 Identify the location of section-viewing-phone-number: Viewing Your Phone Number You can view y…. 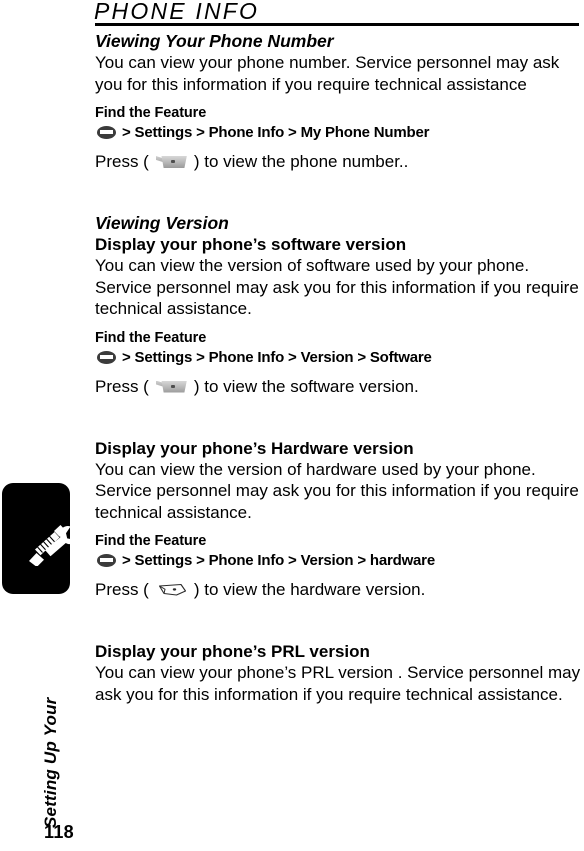
(338, 102).